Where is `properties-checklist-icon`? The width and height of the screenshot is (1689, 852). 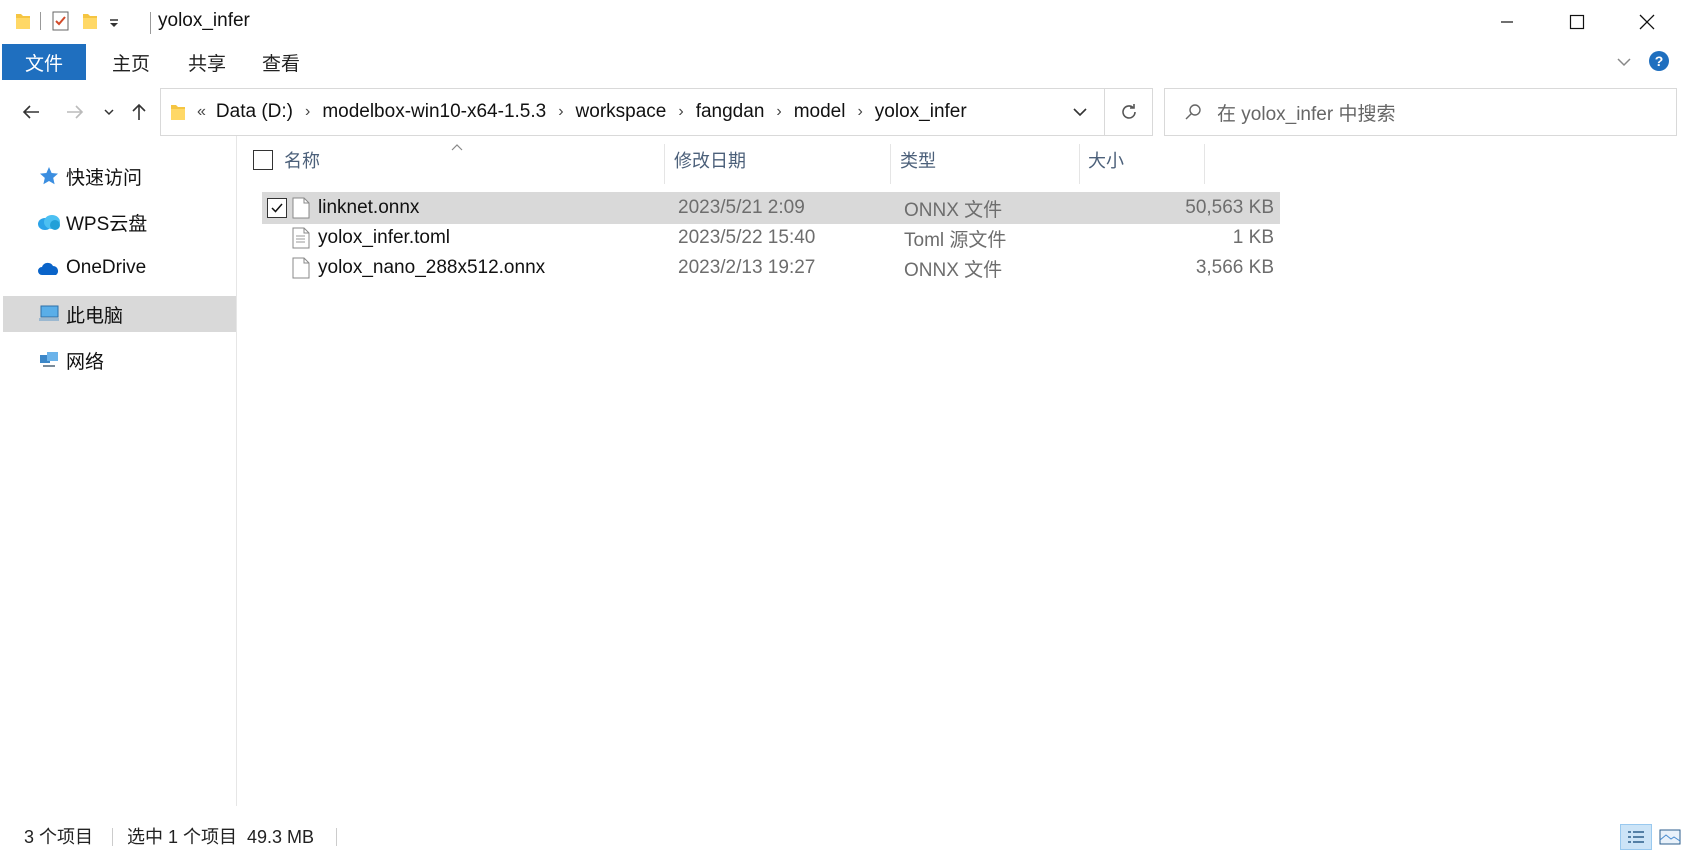
properties-checklist-icon is located at coordinates (61, 21).